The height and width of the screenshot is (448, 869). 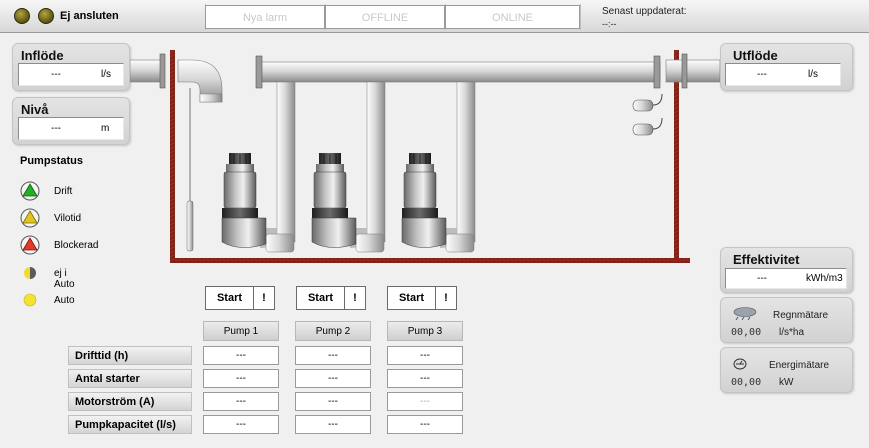 I want to click on pump-3-alarm-button: !, so click(x=446, y=298).